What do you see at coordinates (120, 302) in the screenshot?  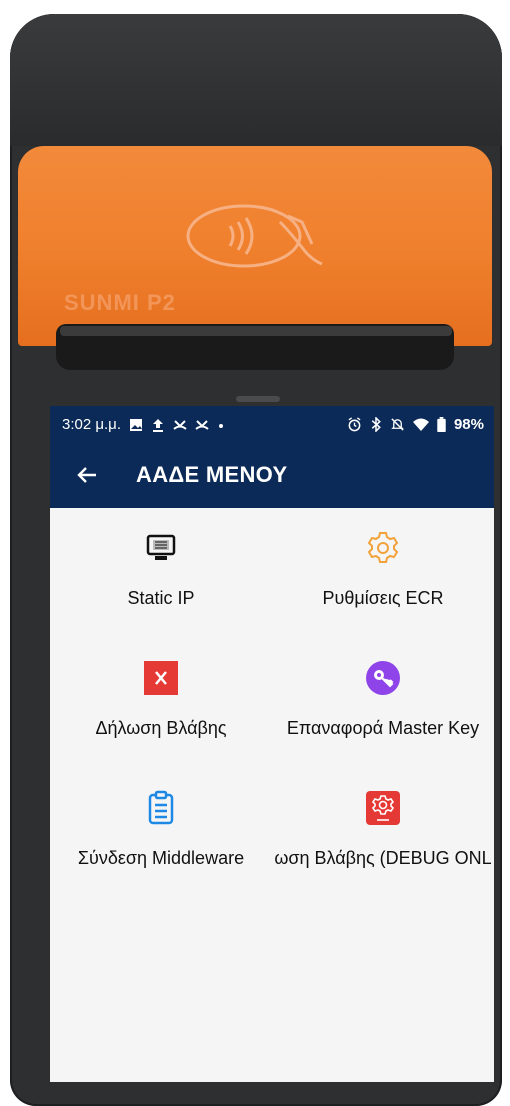 I see `device-brand-label: SUNMI P2` at bounding box center [120, 302].